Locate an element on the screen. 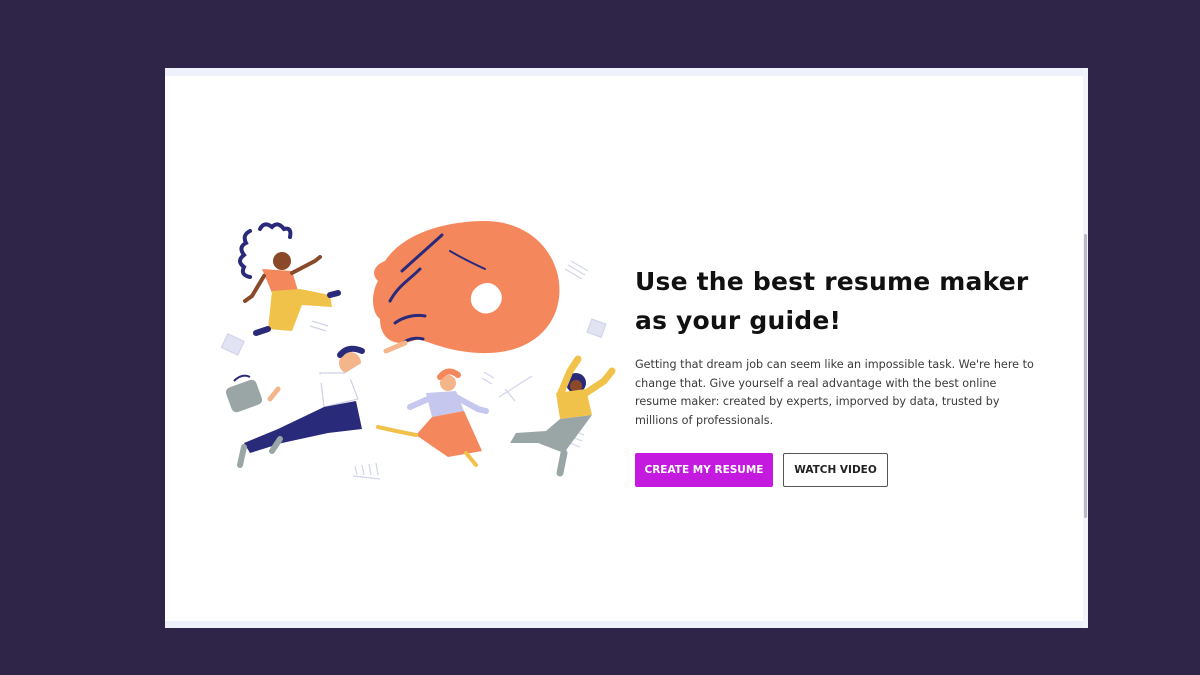 The image size is (1200, 675). scrollbar-thumb is located at coordinates (1085, 376).